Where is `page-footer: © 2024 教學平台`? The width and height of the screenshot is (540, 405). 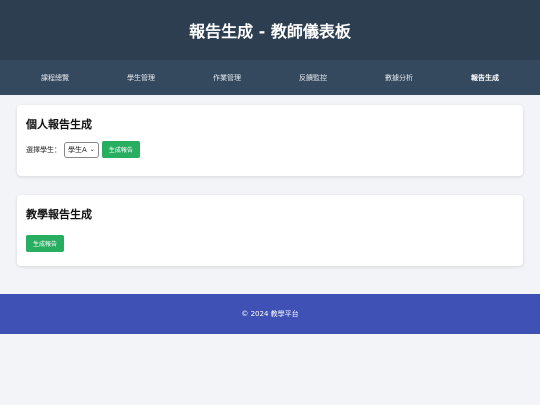 page-footer: © 2024 教學平台 is located at coordinates (270, 314).